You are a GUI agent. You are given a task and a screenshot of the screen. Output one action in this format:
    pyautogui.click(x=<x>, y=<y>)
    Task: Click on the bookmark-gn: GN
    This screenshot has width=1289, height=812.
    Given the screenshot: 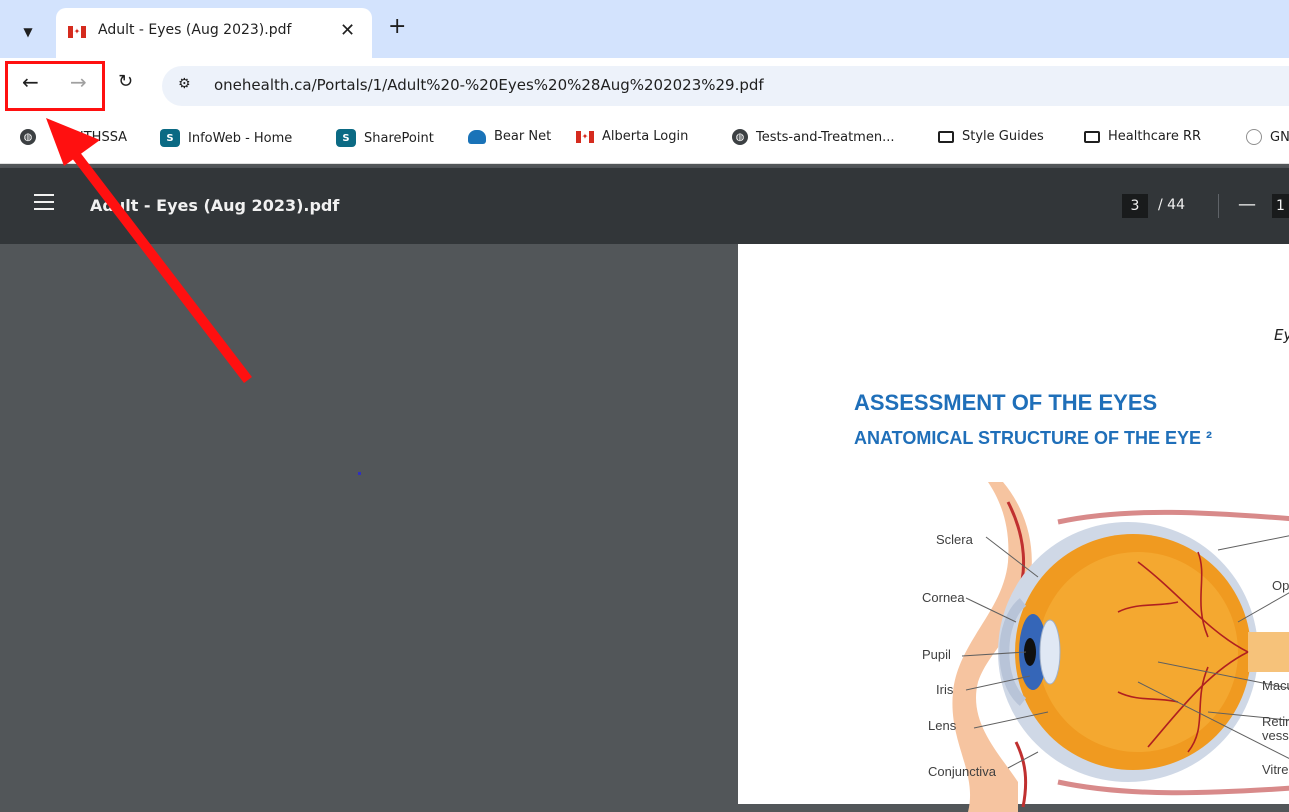 What is the action you would take?
    pyautogui.click(x=1267, y=137)
    